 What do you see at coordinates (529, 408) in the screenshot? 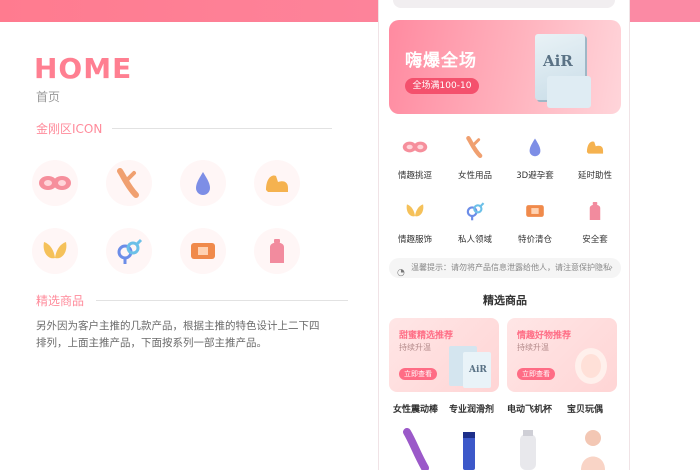
I see `product-name: 电动飞机杯` at bounding box center [529, 408].